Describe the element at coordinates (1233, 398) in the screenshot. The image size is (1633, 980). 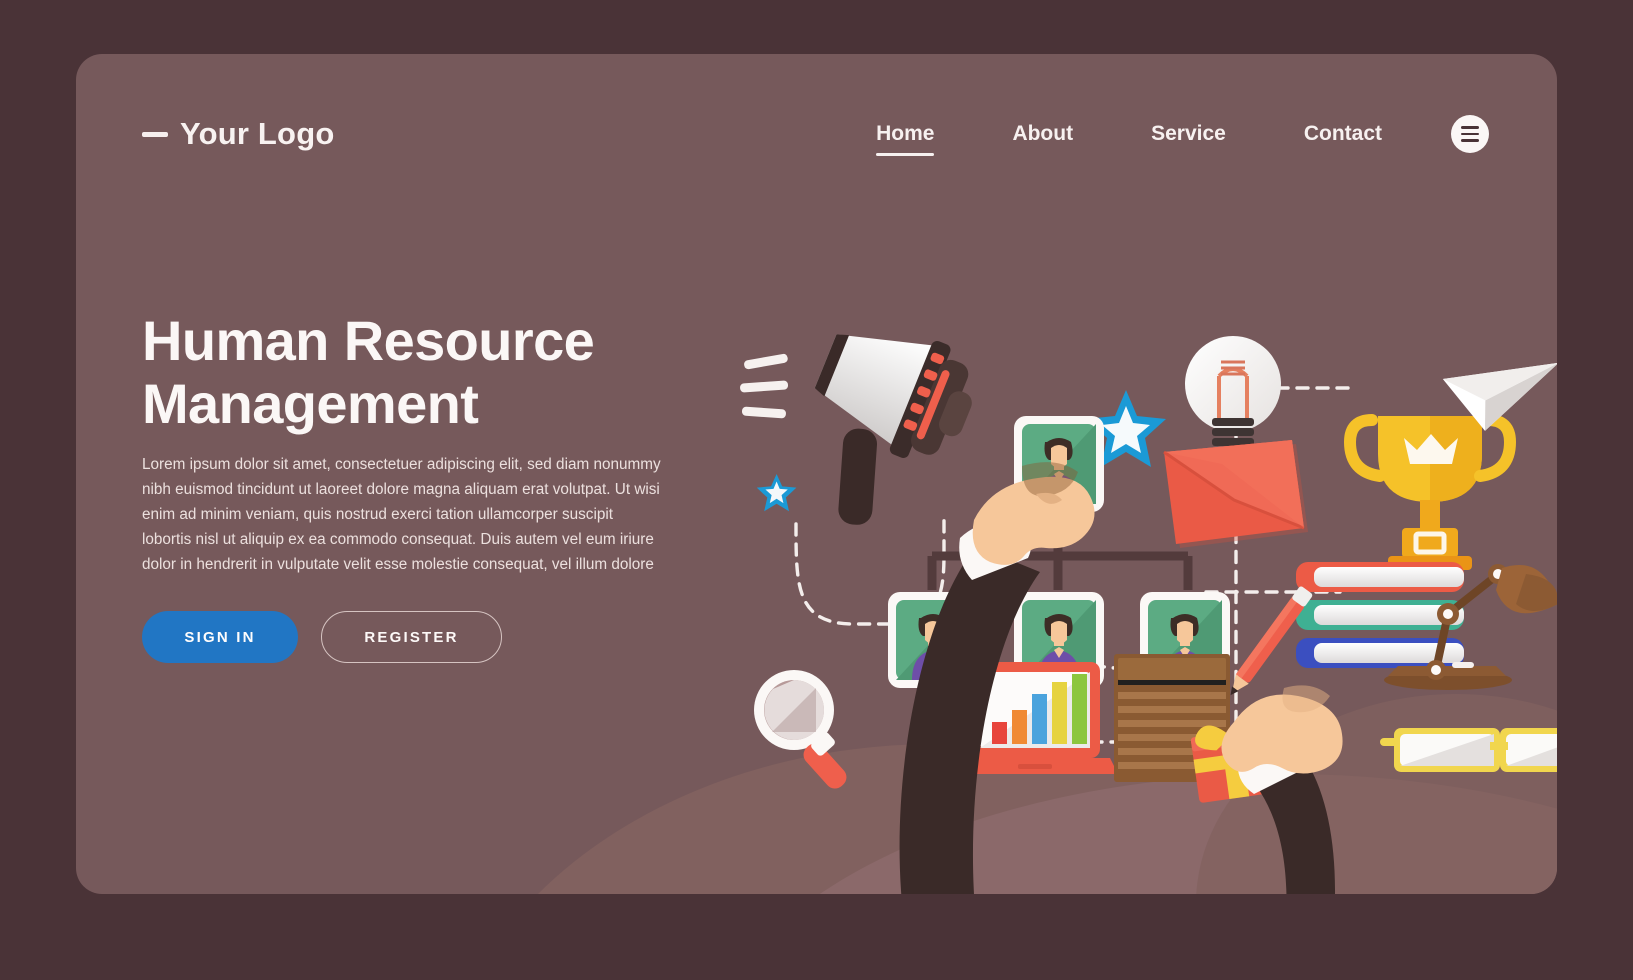
I see `lightbulb-icon` at that location.